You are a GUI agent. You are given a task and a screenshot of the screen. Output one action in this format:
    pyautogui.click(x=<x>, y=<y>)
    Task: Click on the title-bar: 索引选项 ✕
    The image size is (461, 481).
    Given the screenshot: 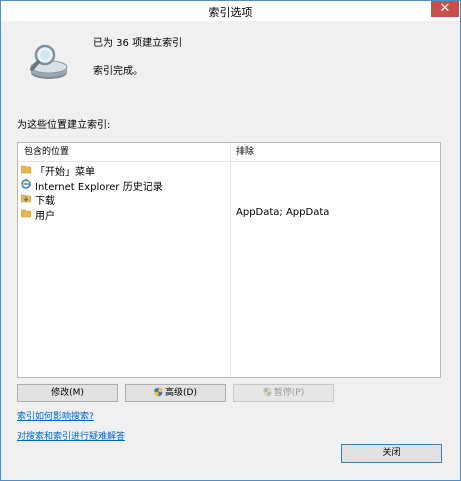 What is the action you would take?
    pyautogui.click(x=230, y=11)
    